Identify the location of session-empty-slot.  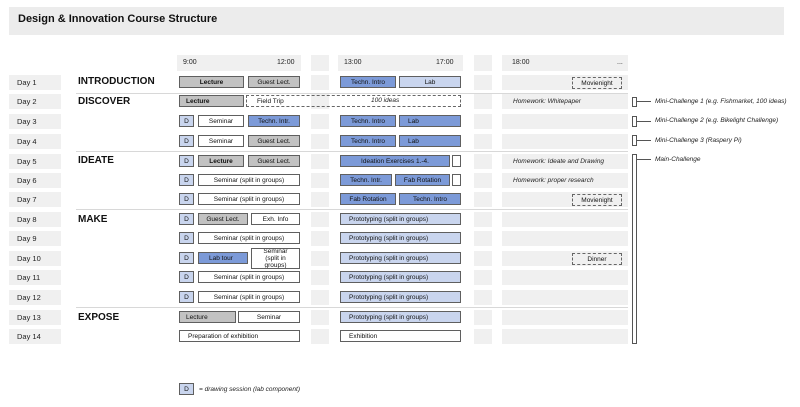
(456, 161).